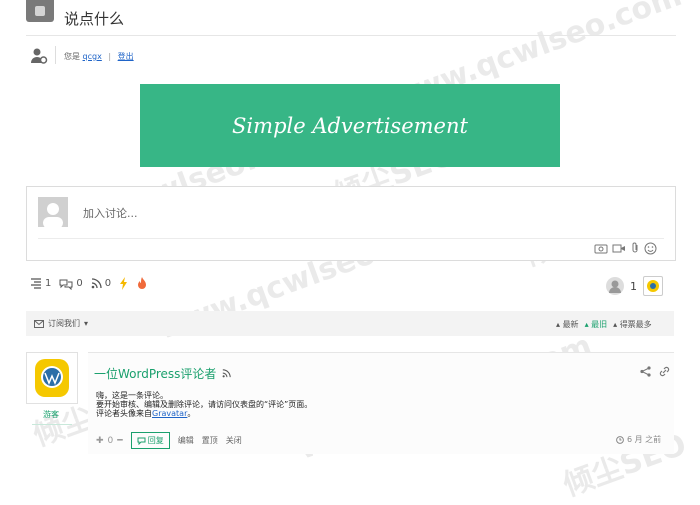 This screenshot has width=700, height=505. I want to click on comment-toolbar, so click(625, 249).